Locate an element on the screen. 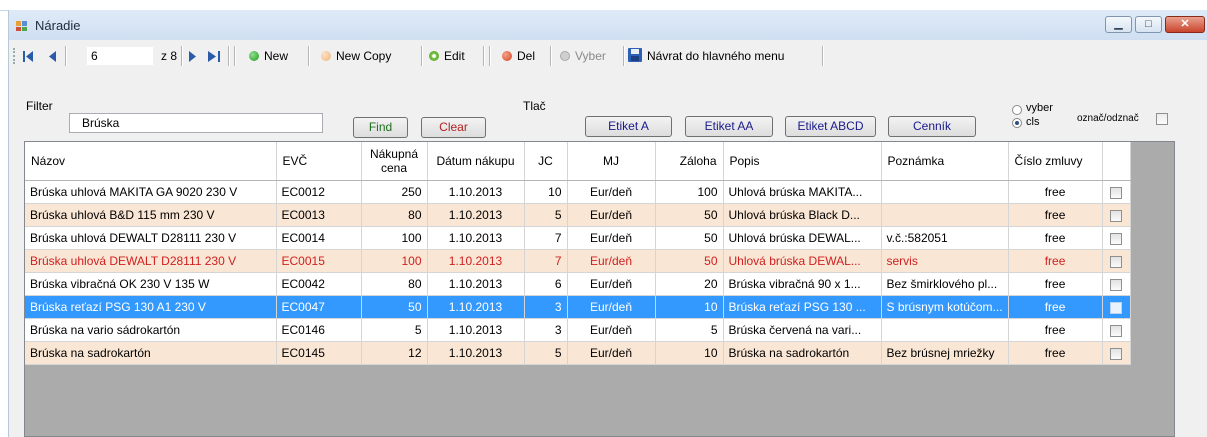  cell-cena: 250 is located at coordinates (394, 192).